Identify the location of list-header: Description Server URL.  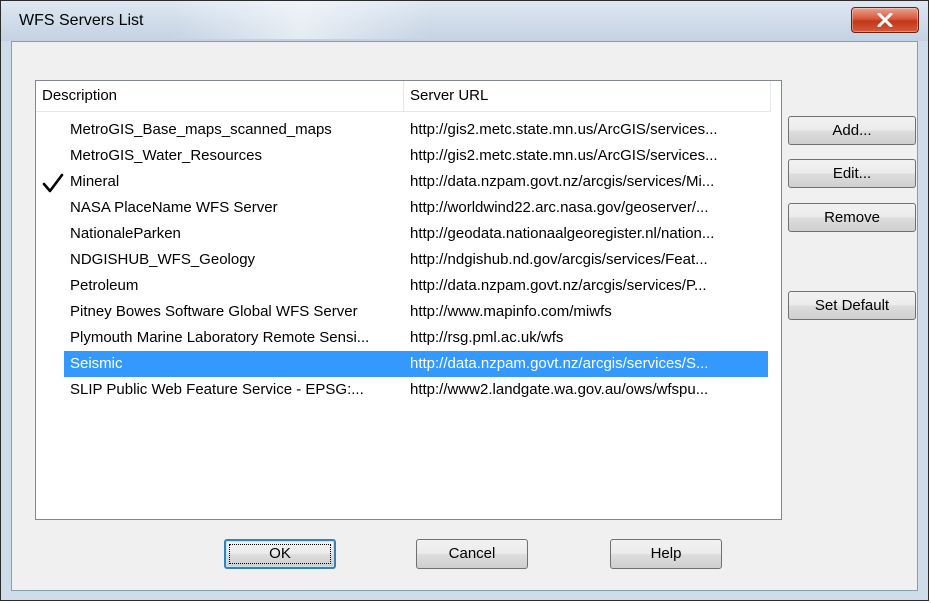
(403, 96).